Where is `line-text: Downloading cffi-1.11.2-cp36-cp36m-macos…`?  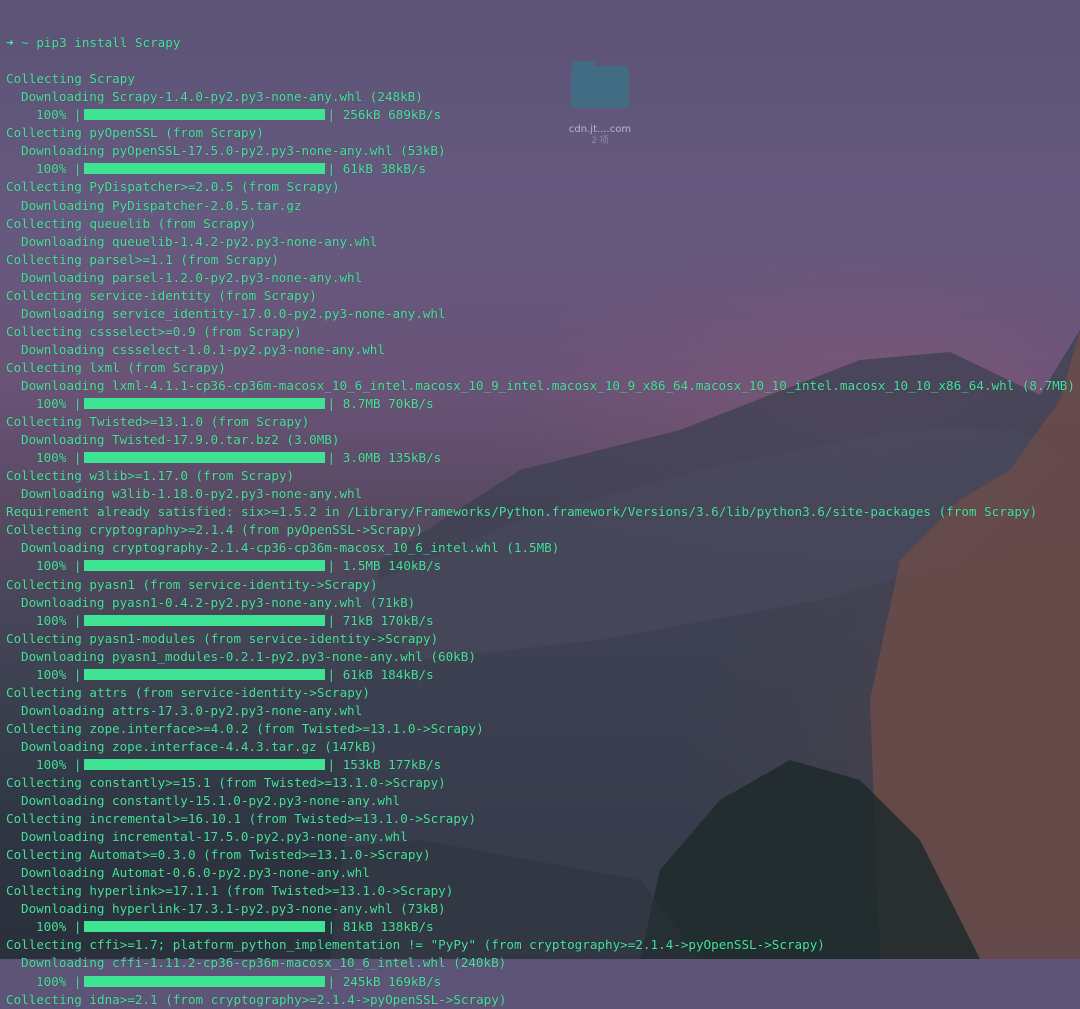
line-text: Downloading cffi-1.11.2-cp36-cp36m-macos… is located at coordinates (264, 963).